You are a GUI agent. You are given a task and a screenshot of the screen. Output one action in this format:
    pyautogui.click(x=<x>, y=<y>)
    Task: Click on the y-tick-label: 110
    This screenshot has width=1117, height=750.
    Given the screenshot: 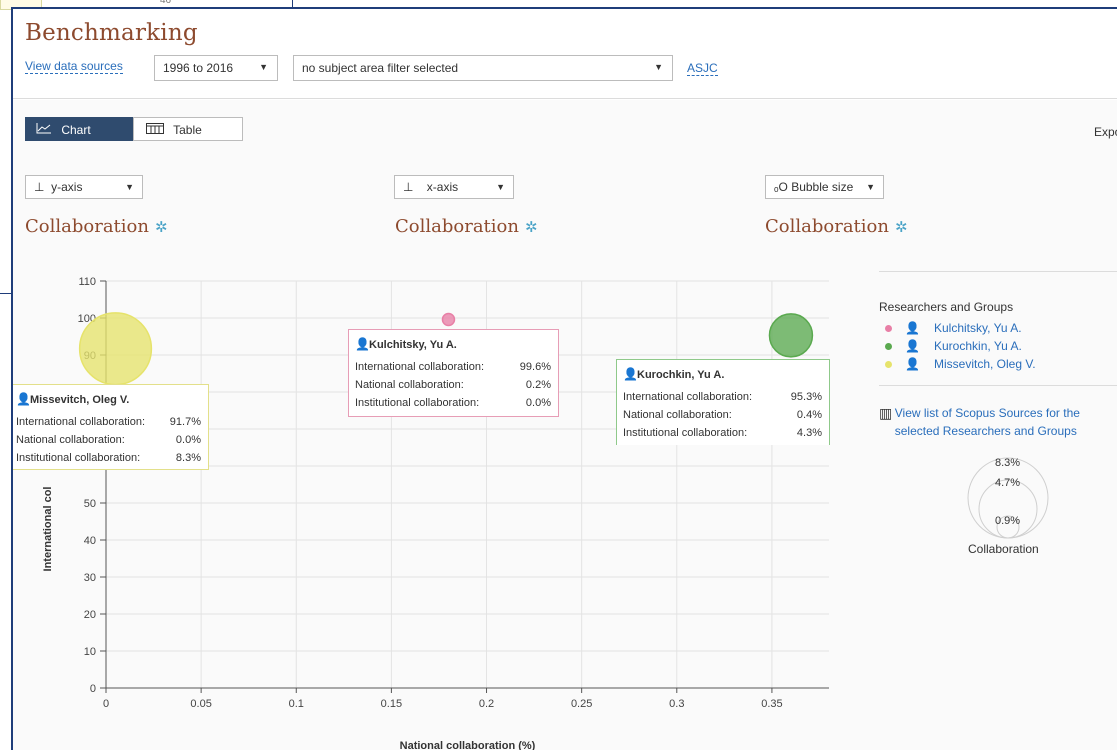 What is the action you would take?
    pyautogui.click(x=87, y=282)
    